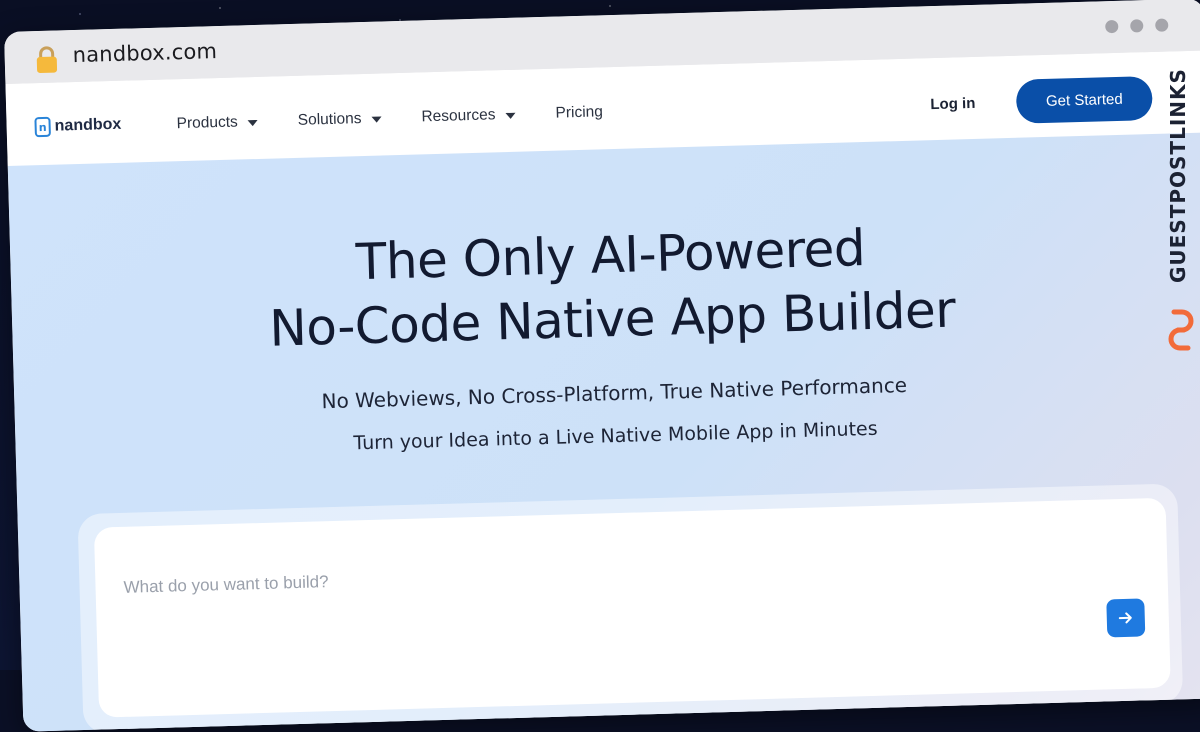 The image size is (1200, 732). Describe the element at coordinates (389, 118) in the screenshot. I see `main-menu: Products Solutions Resources Pricing` at that location.